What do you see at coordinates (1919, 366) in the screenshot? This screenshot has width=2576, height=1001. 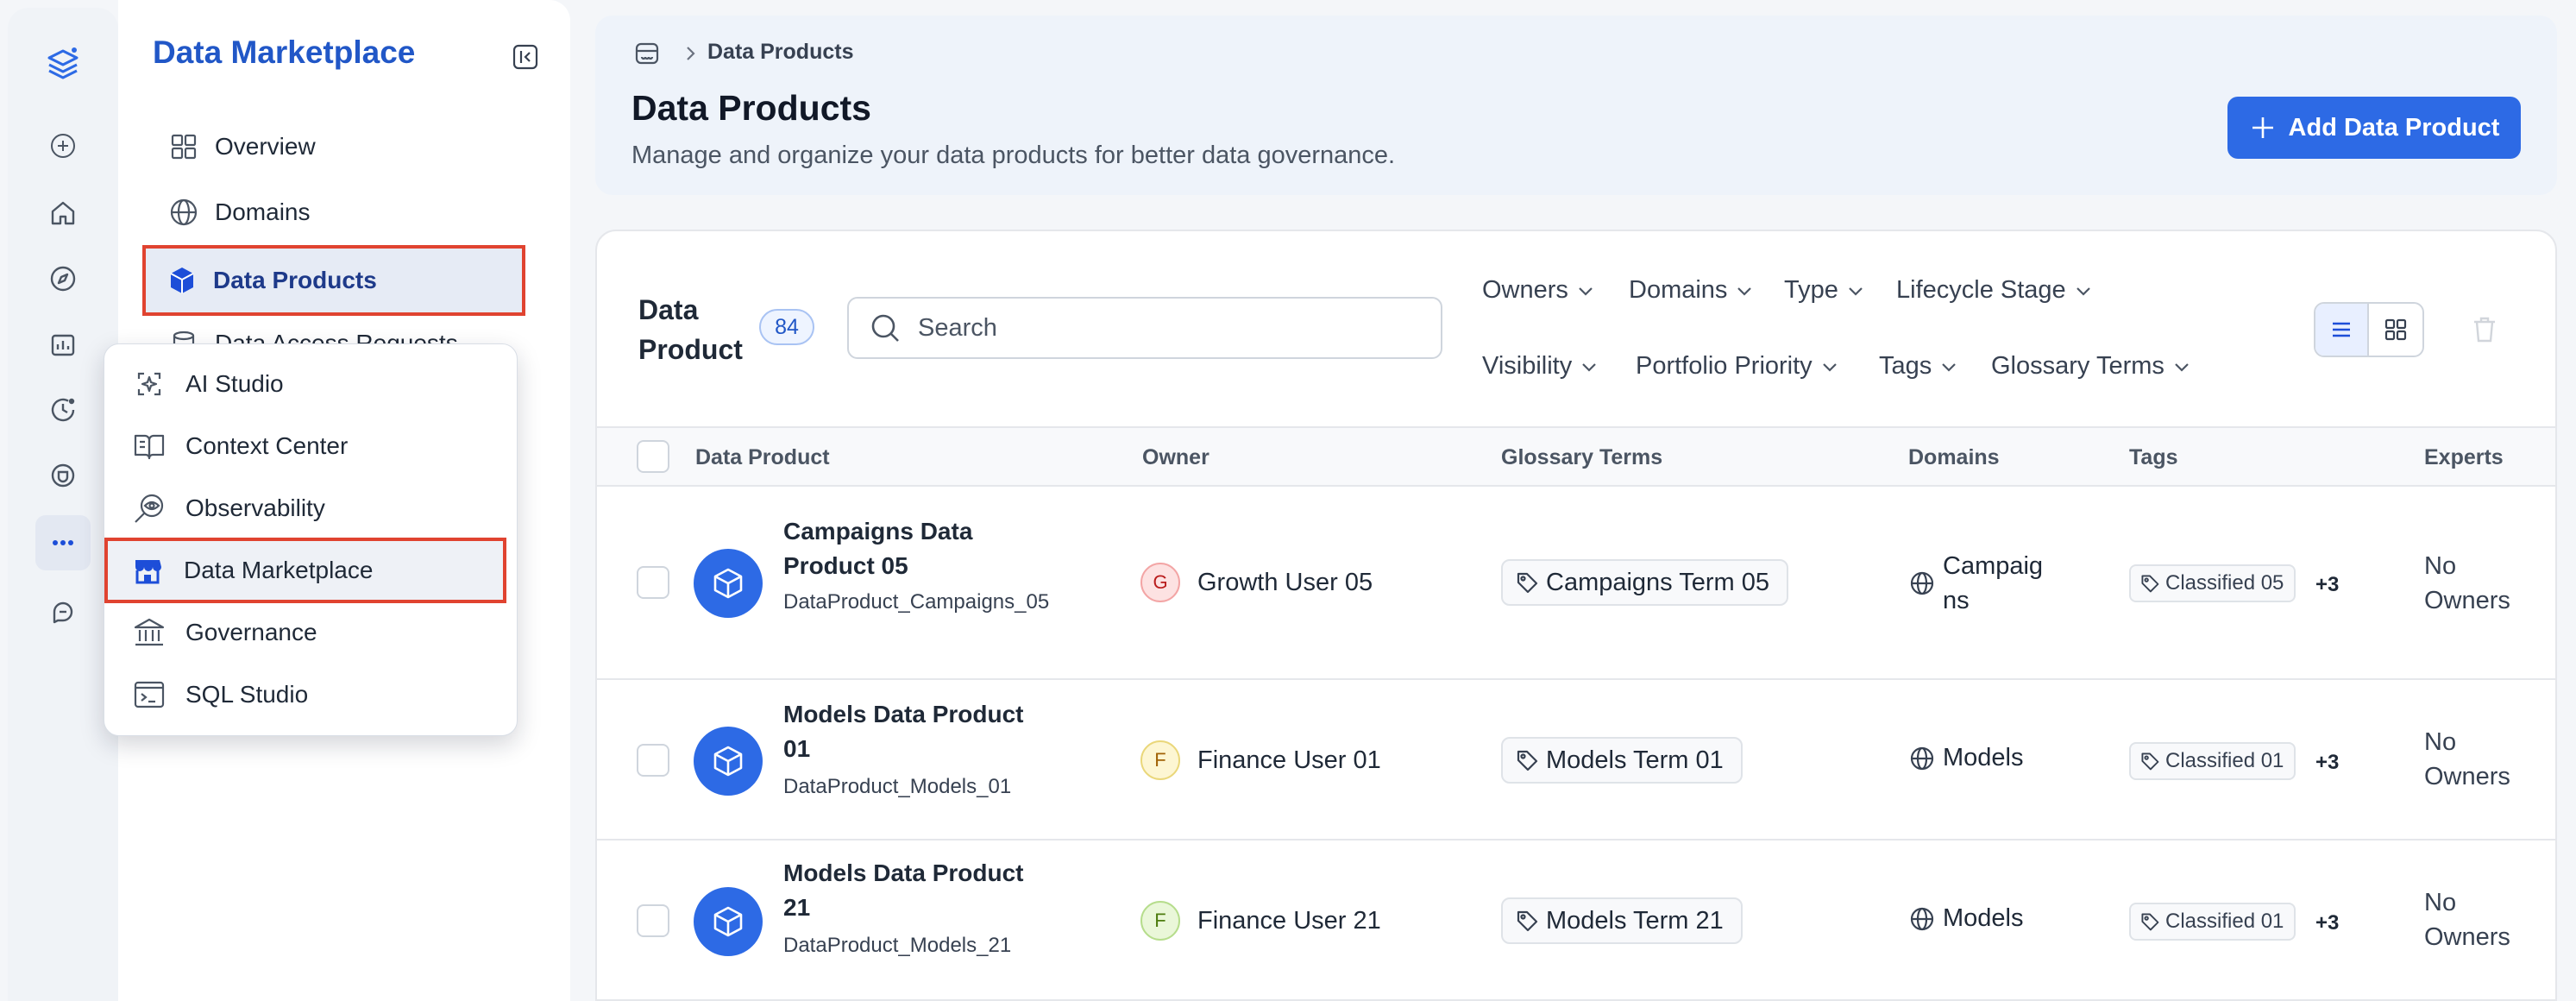 I see `filter-tags: Tags` at bounding box center [1919, 366].